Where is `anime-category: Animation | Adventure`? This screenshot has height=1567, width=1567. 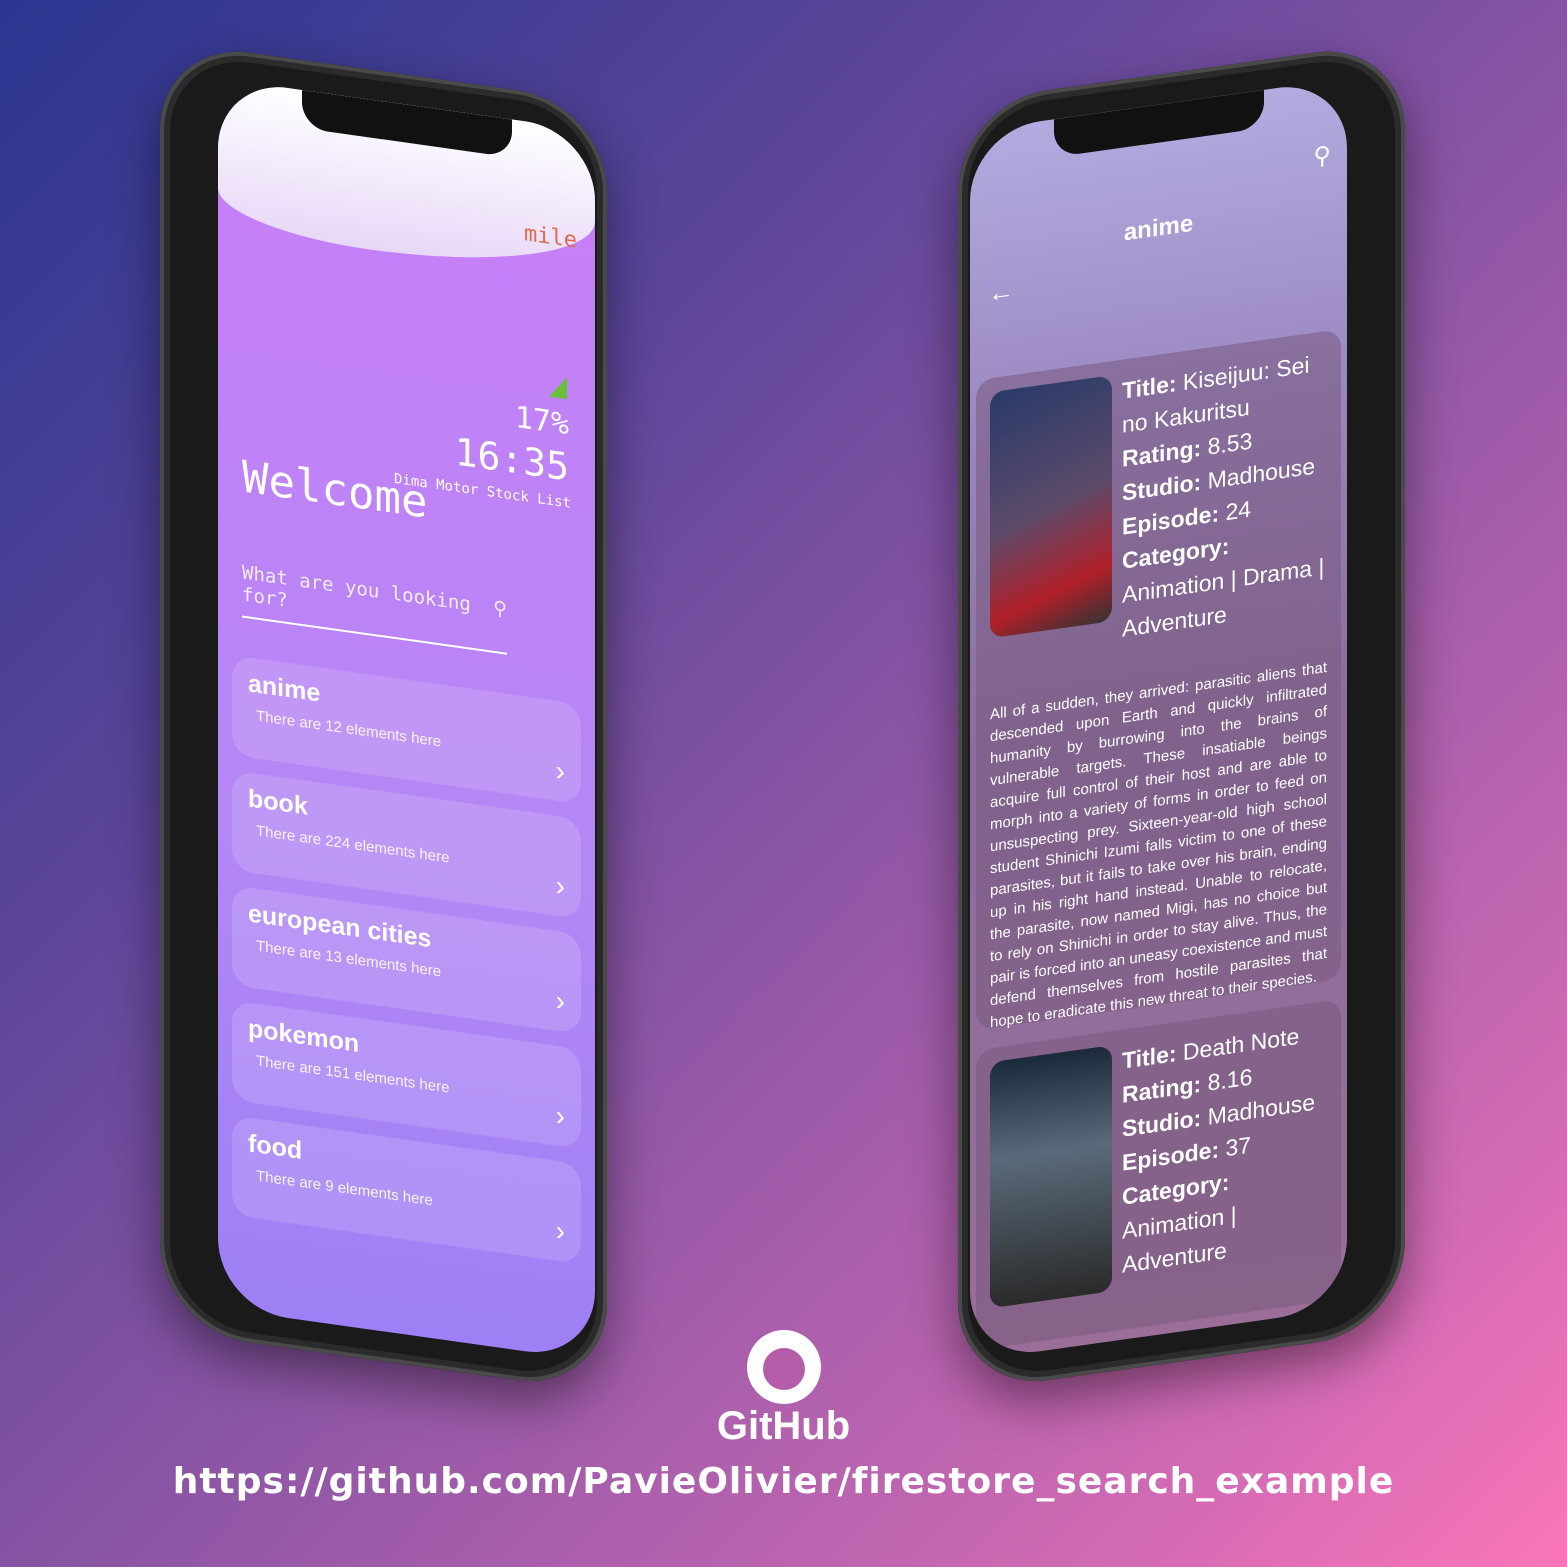 anime-category: Animation | Adventure is located at coordinates (1179, 1239).